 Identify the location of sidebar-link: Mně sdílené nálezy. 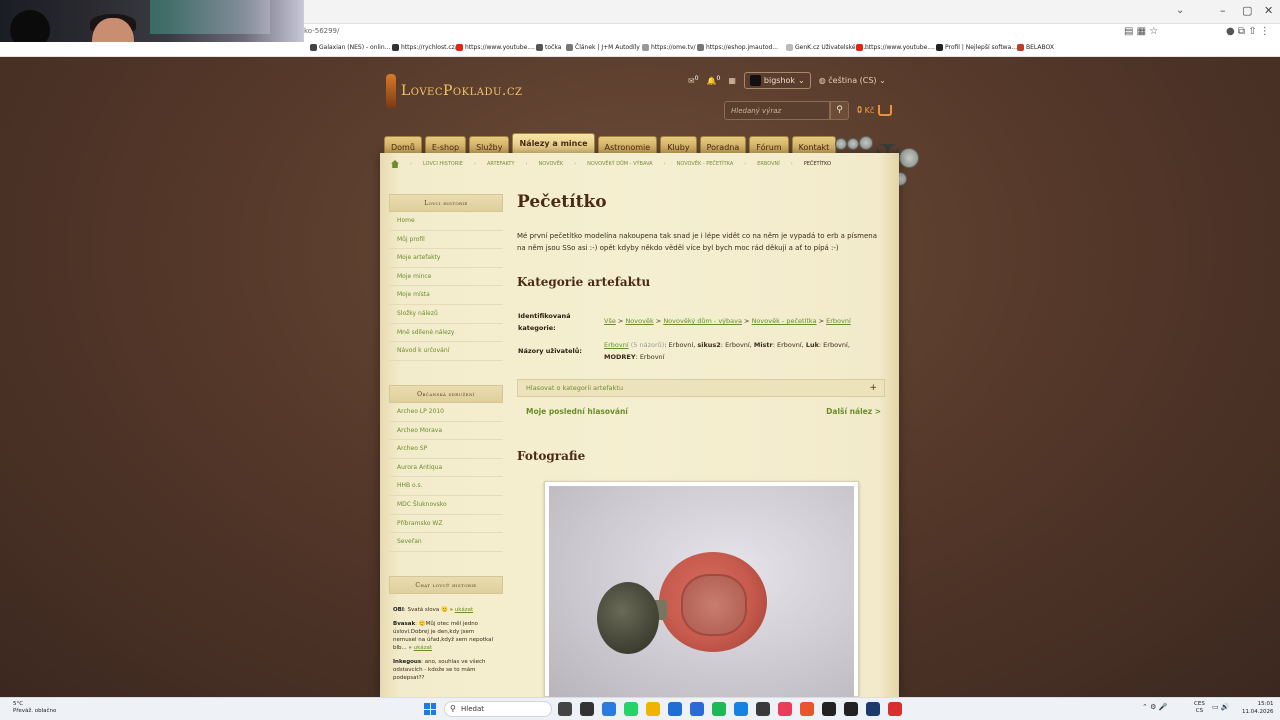
(446, 333).